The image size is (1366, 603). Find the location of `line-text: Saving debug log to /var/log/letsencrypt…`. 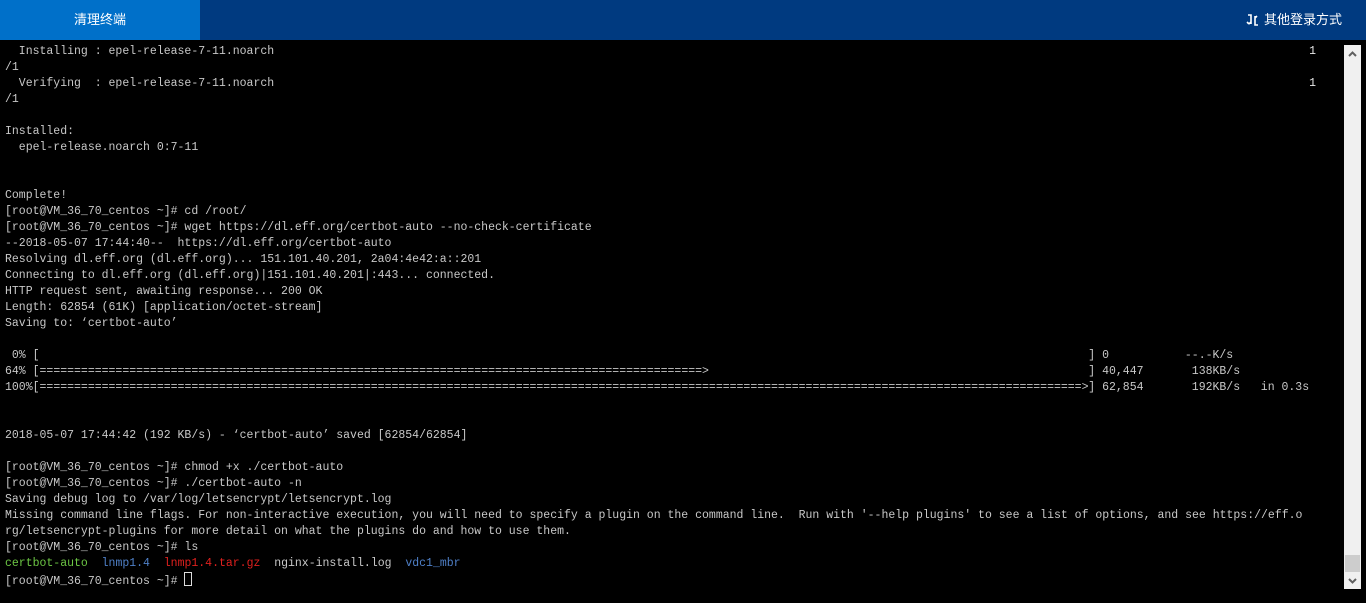

line-text: Saving debug log to /var/log/letsencrypt… is located at coordinates (198, 499).